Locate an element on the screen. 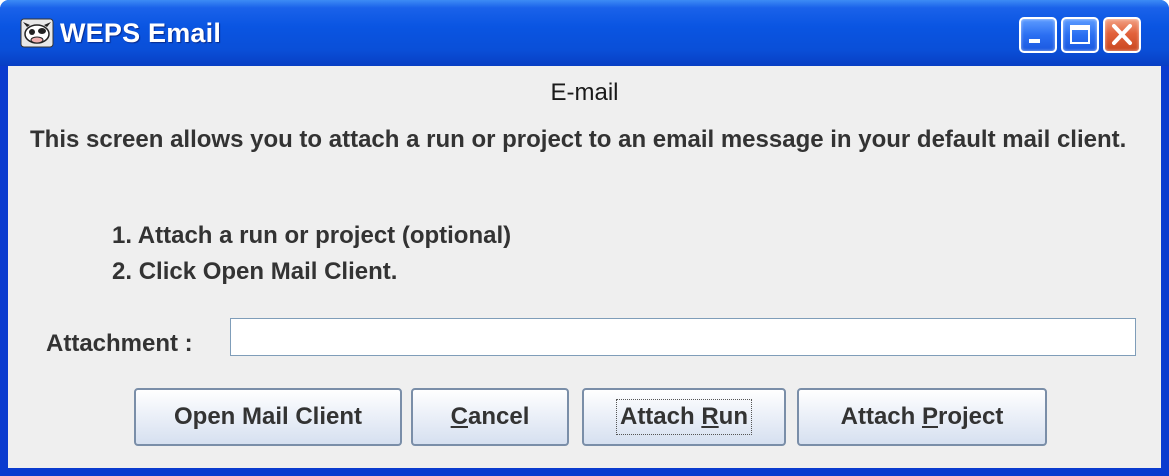 The height and width of the screenshot is (476, 1169). window-title: WEPS Email is located at coordinates (141, 33).